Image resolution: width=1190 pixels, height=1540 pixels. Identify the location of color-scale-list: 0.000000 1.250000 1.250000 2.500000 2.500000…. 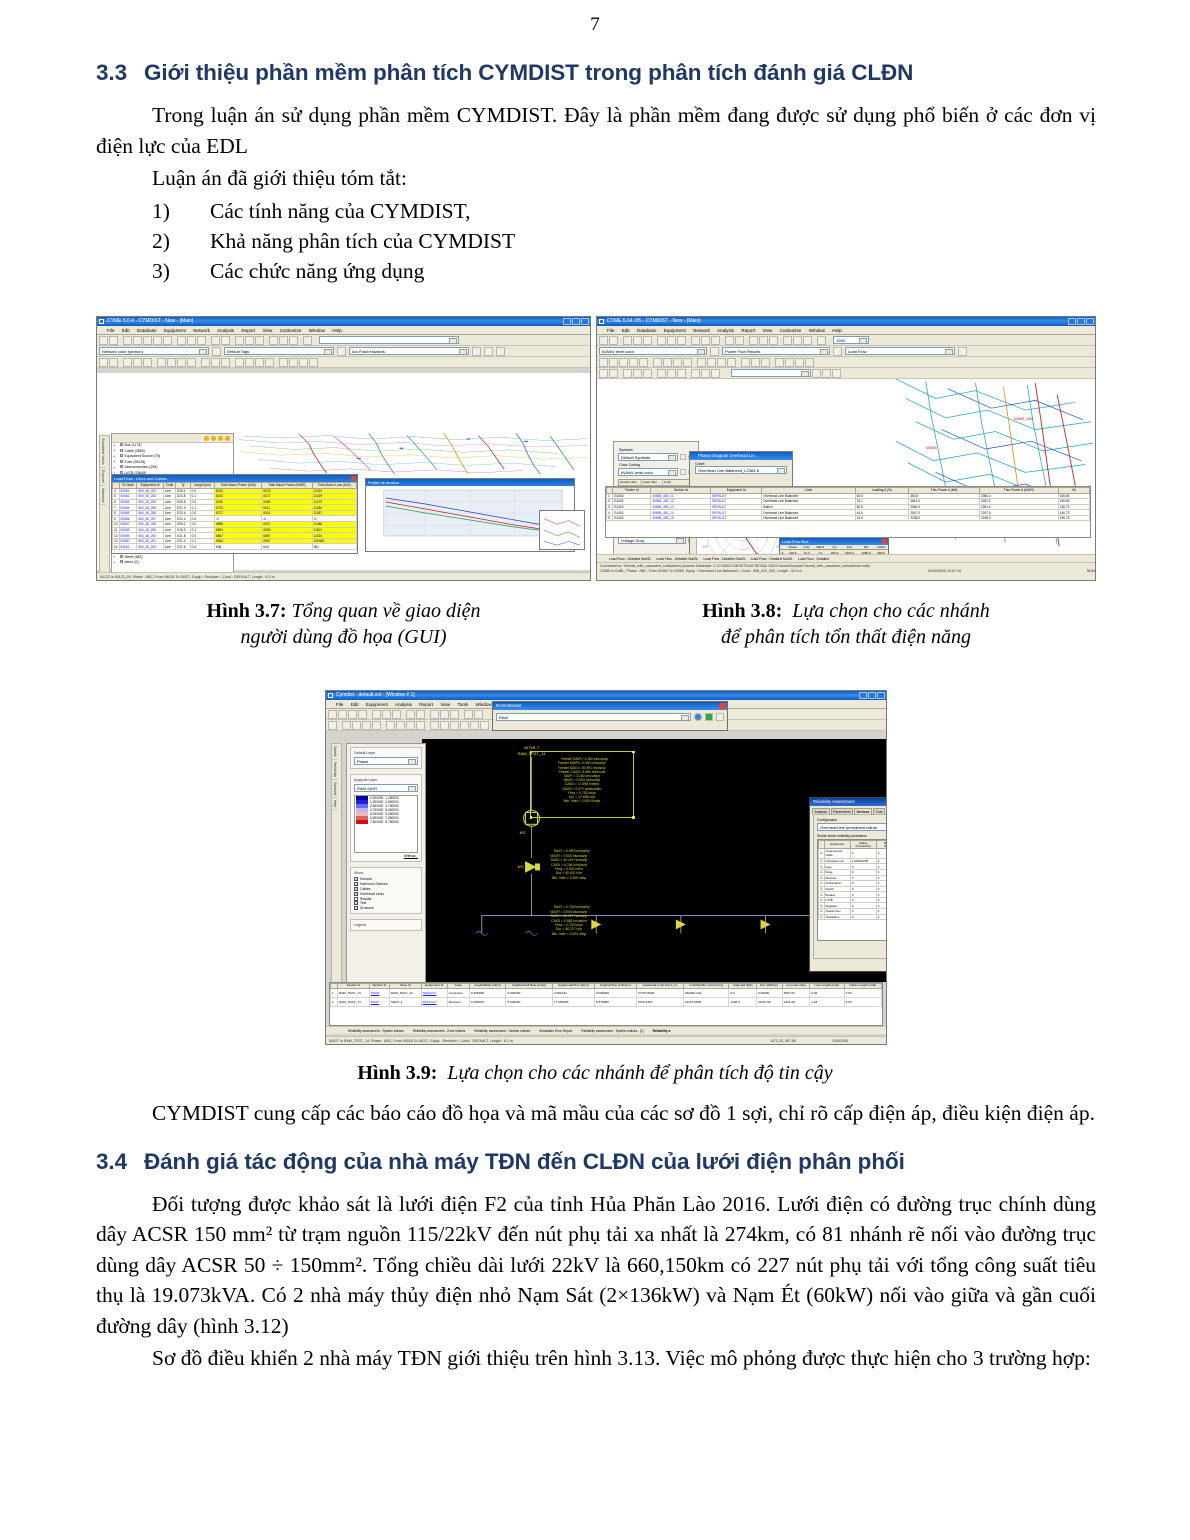
(386, 824).